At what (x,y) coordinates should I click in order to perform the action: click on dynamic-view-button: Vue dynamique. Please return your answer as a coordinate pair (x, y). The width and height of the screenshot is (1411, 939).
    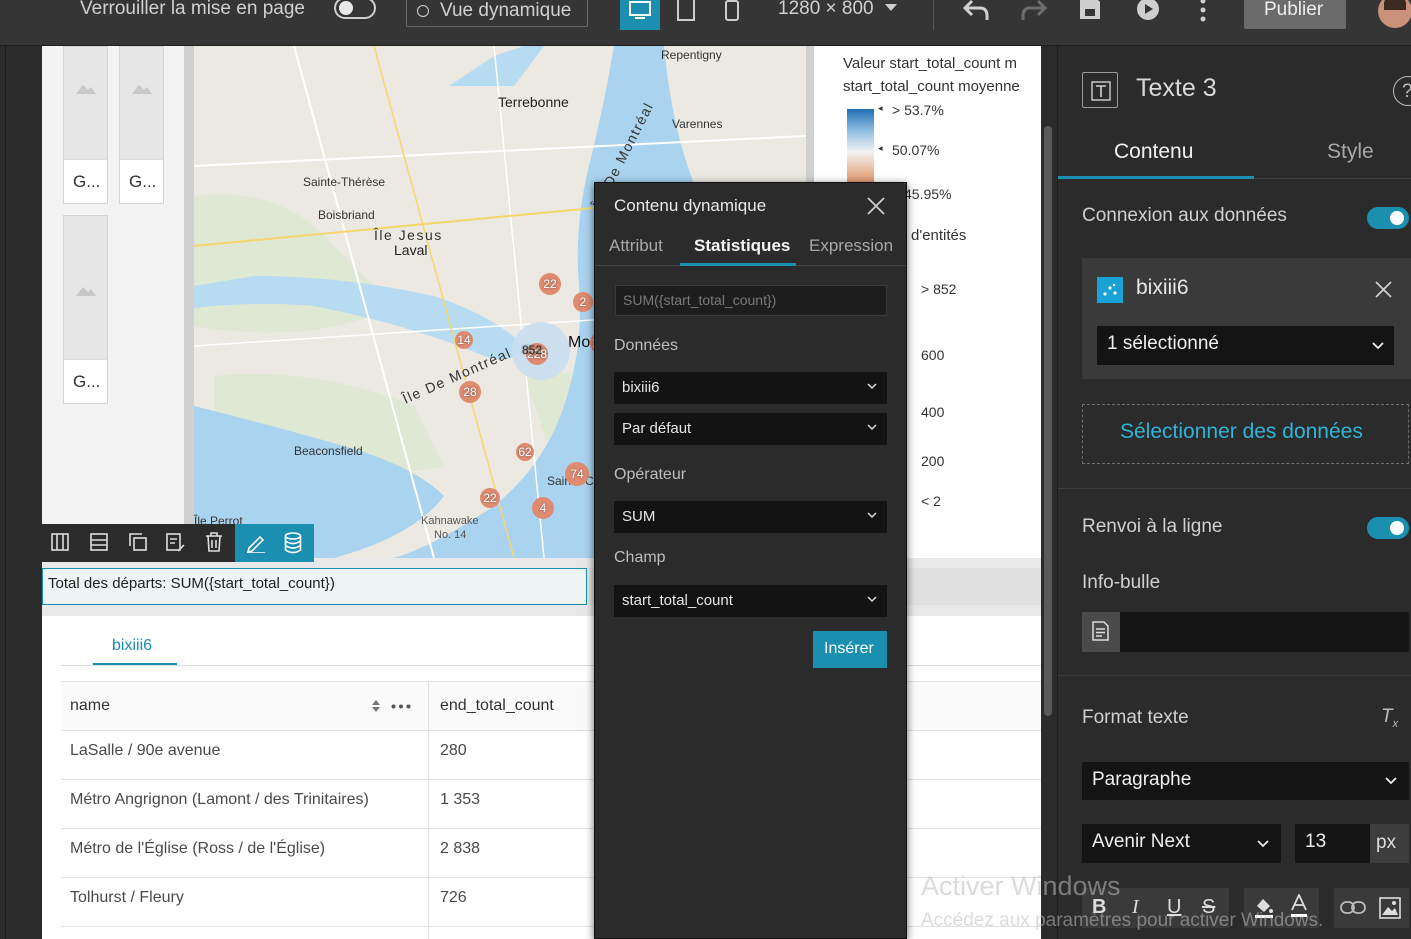
    Looking at the image, I should click on (497, 13).